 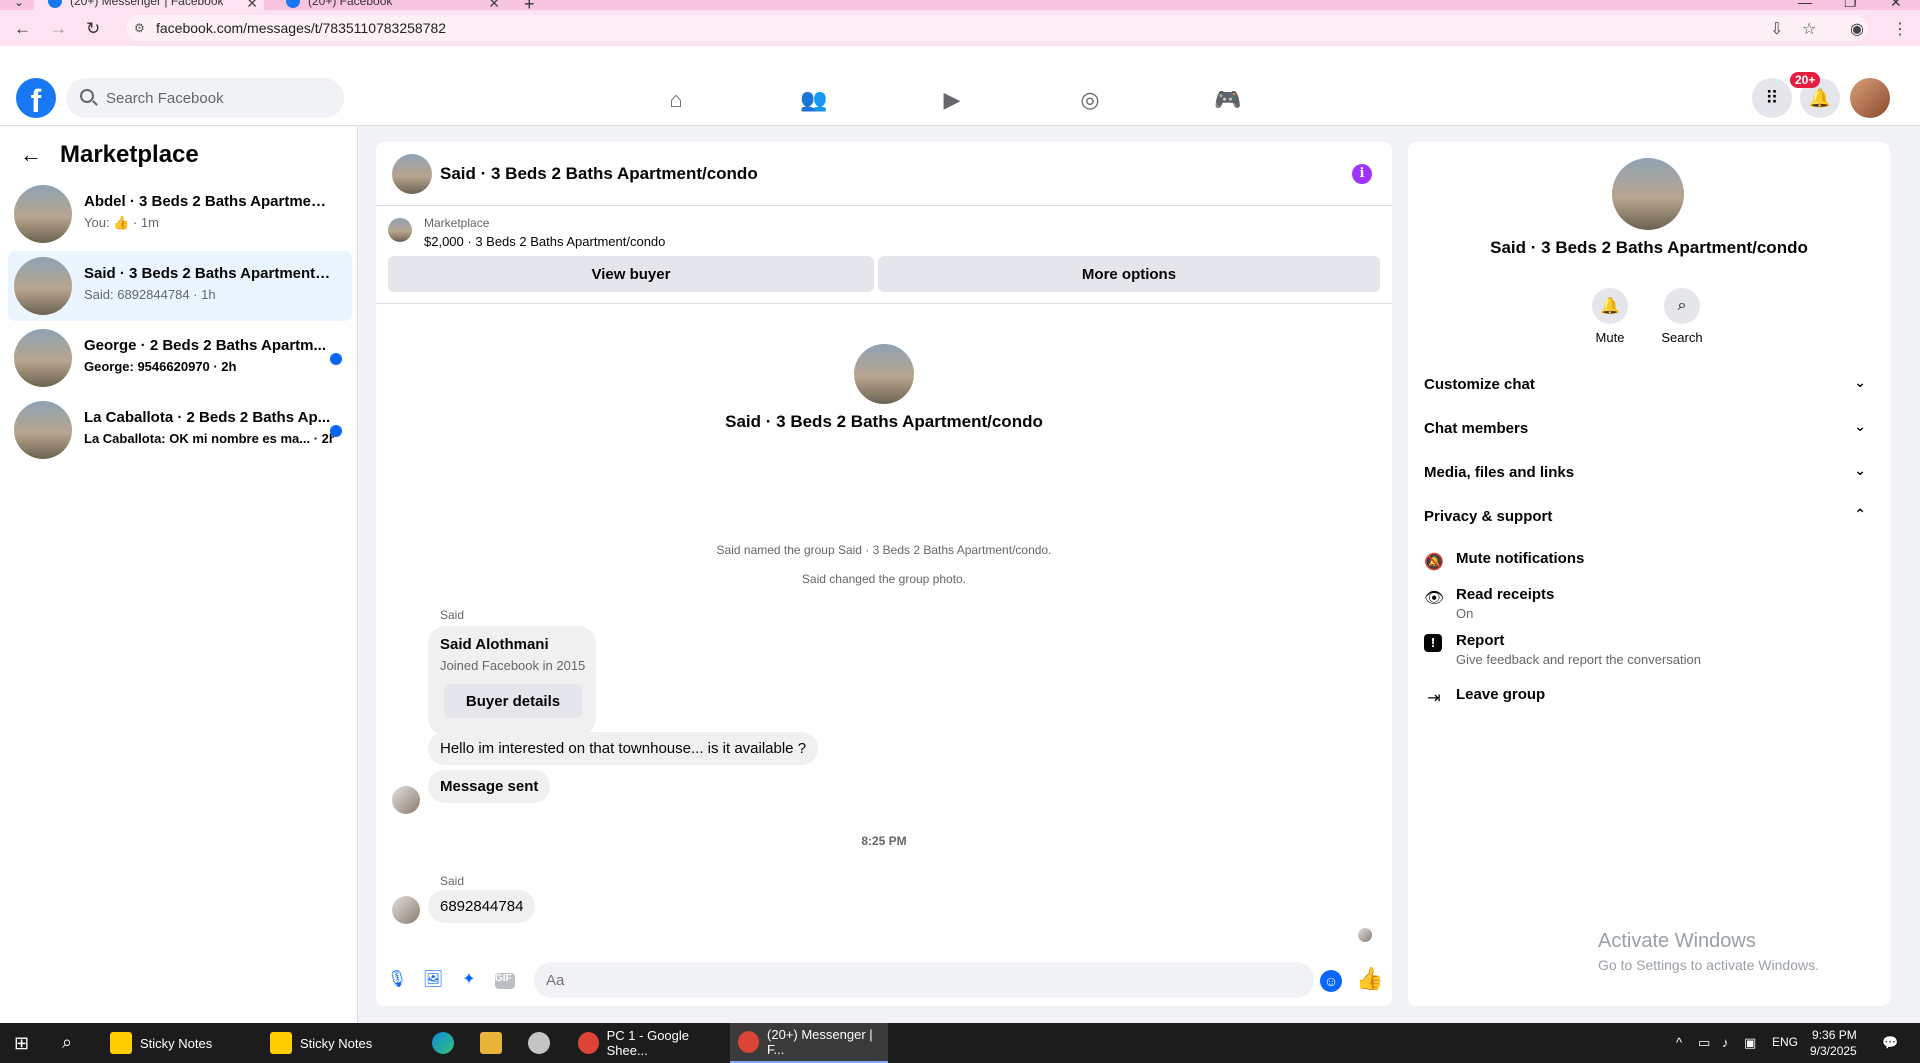 What do you see at coordinates (21, 1043) in the screenshot?
I see `windows-start-icon: ⊞` at bounding box center [21, 1043].